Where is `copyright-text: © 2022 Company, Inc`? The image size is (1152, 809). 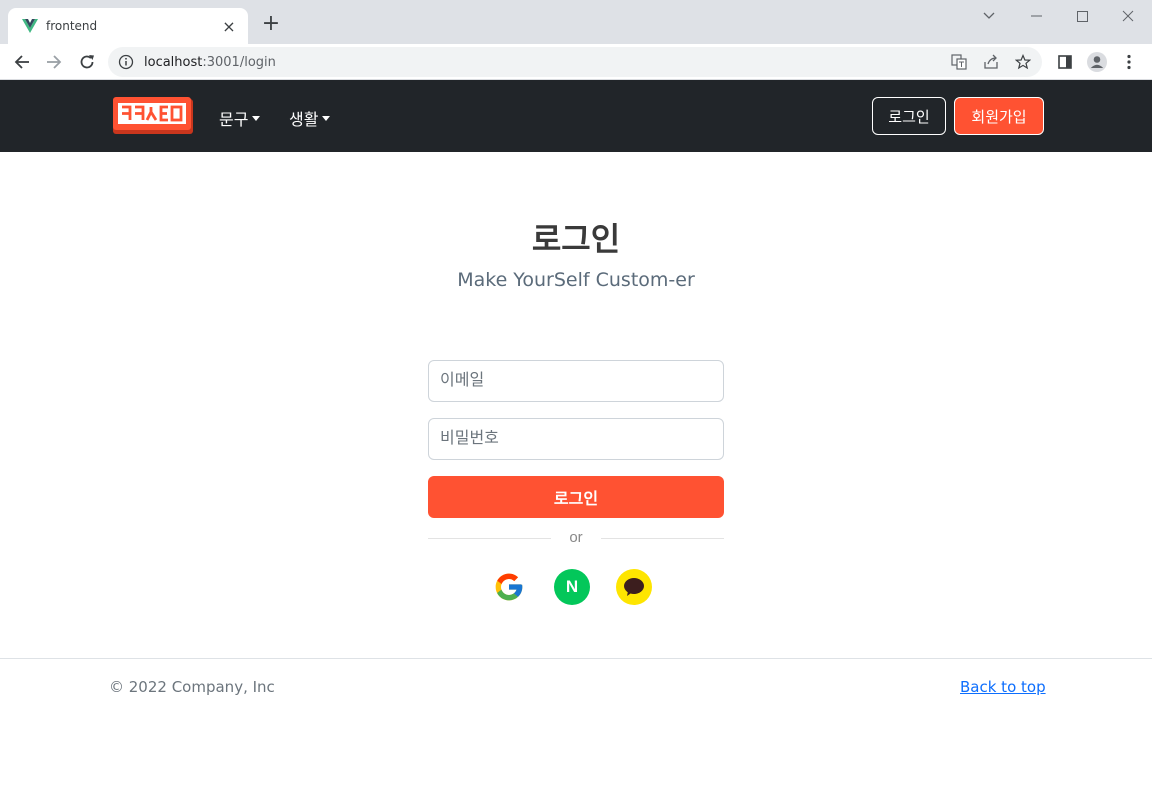 copyright-text: © 2022 Company, Inc is located at coordinates (192, 687).